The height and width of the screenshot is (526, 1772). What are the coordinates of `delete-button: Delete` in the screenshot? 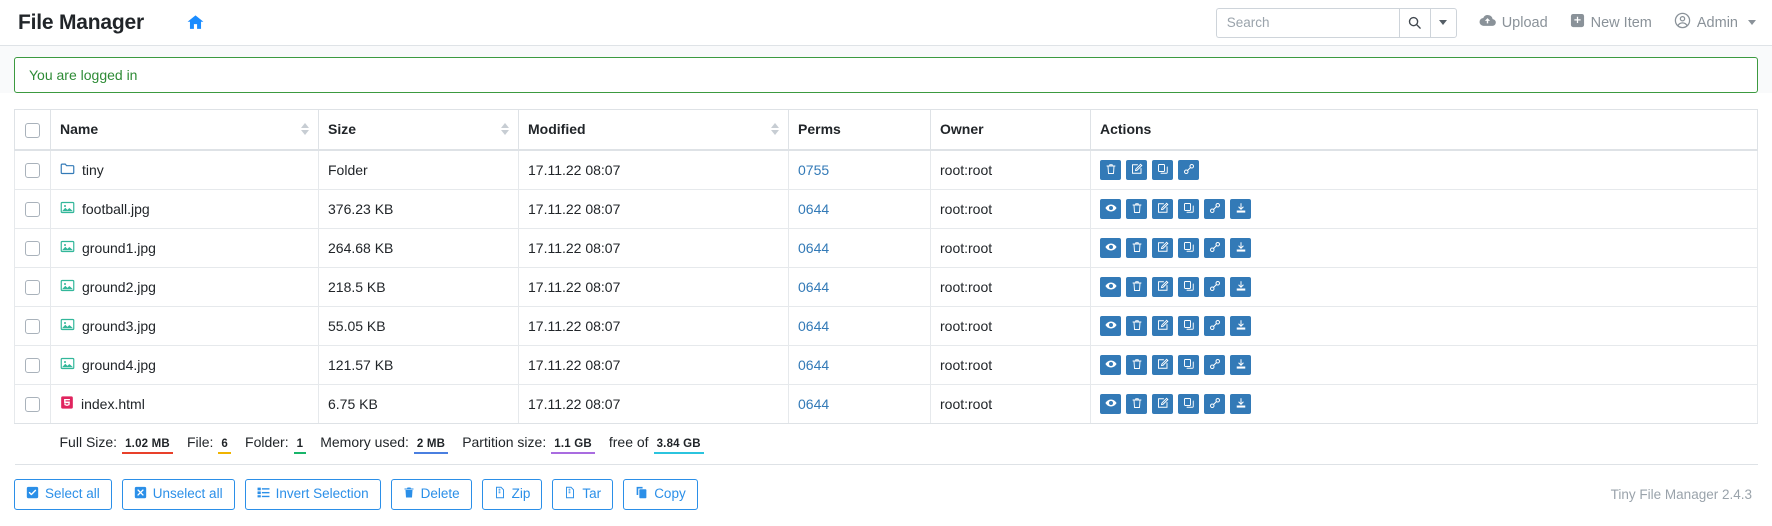 It's located at (431, 494).